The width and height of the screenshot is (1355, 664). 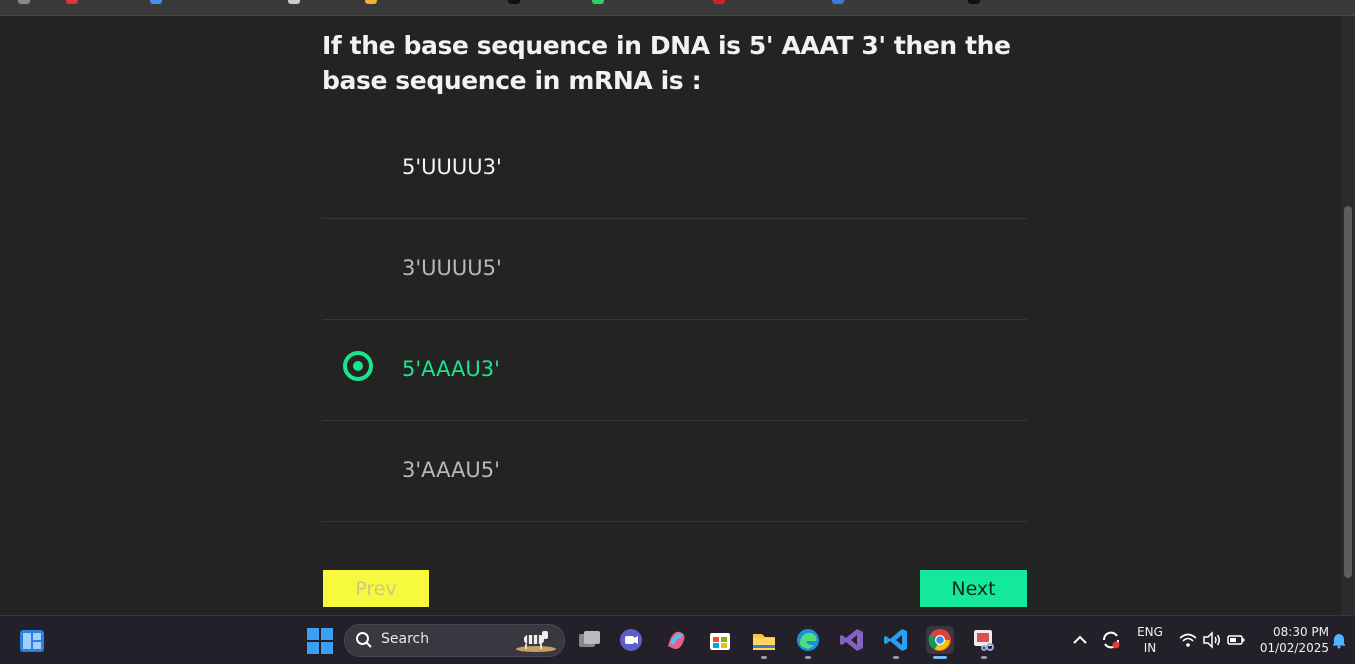 I want to click on zebra-search-highlight-icon, so click(x=536, y=641).